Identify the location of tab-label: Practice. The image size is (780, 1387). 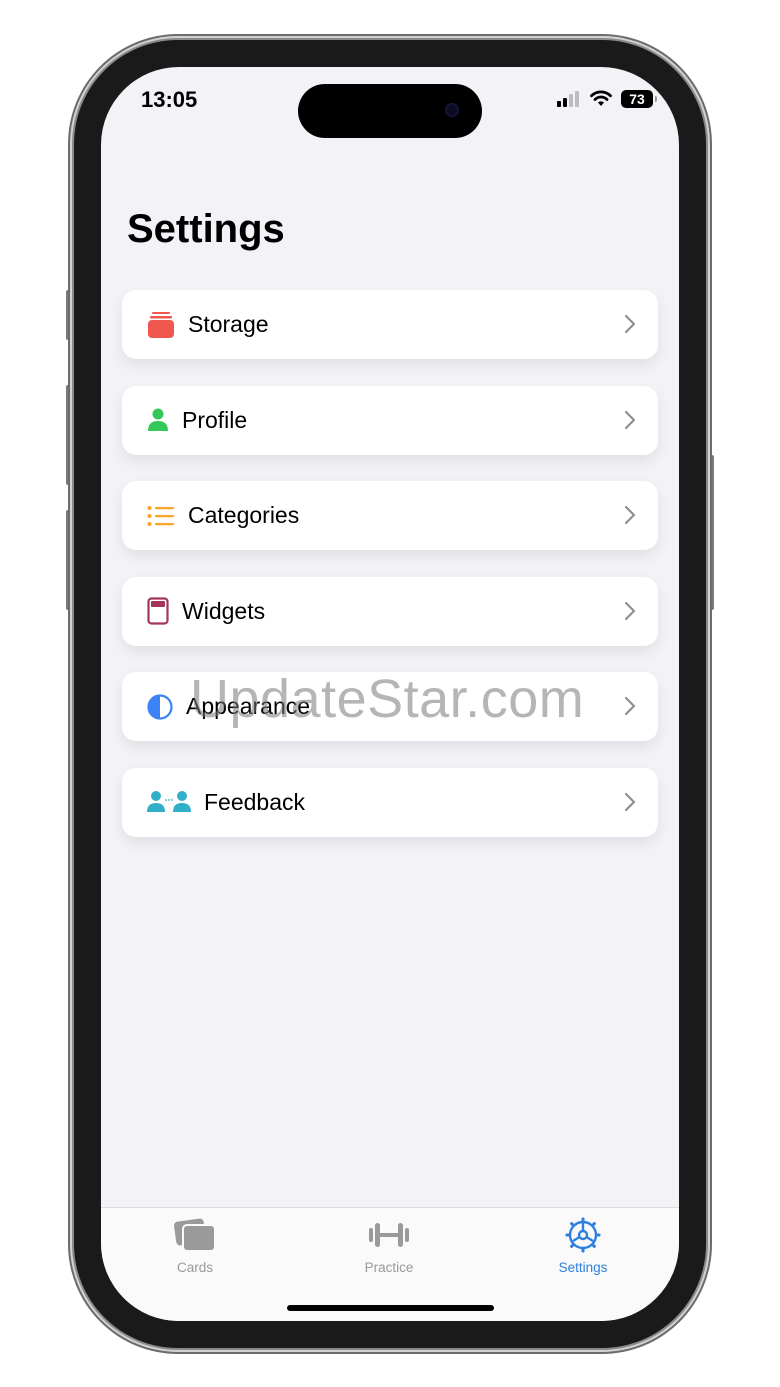
(389, 1267).